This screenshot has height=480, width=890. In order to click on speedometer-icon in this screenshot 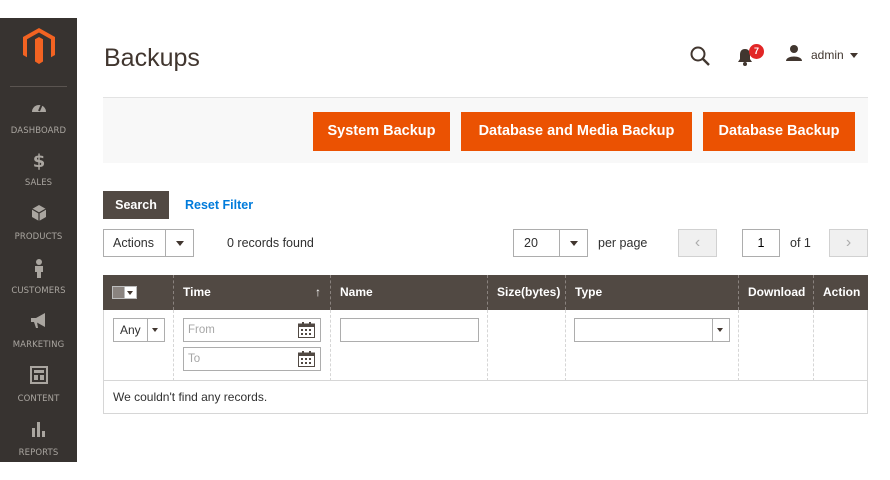, I will do `click(38, 108)`.